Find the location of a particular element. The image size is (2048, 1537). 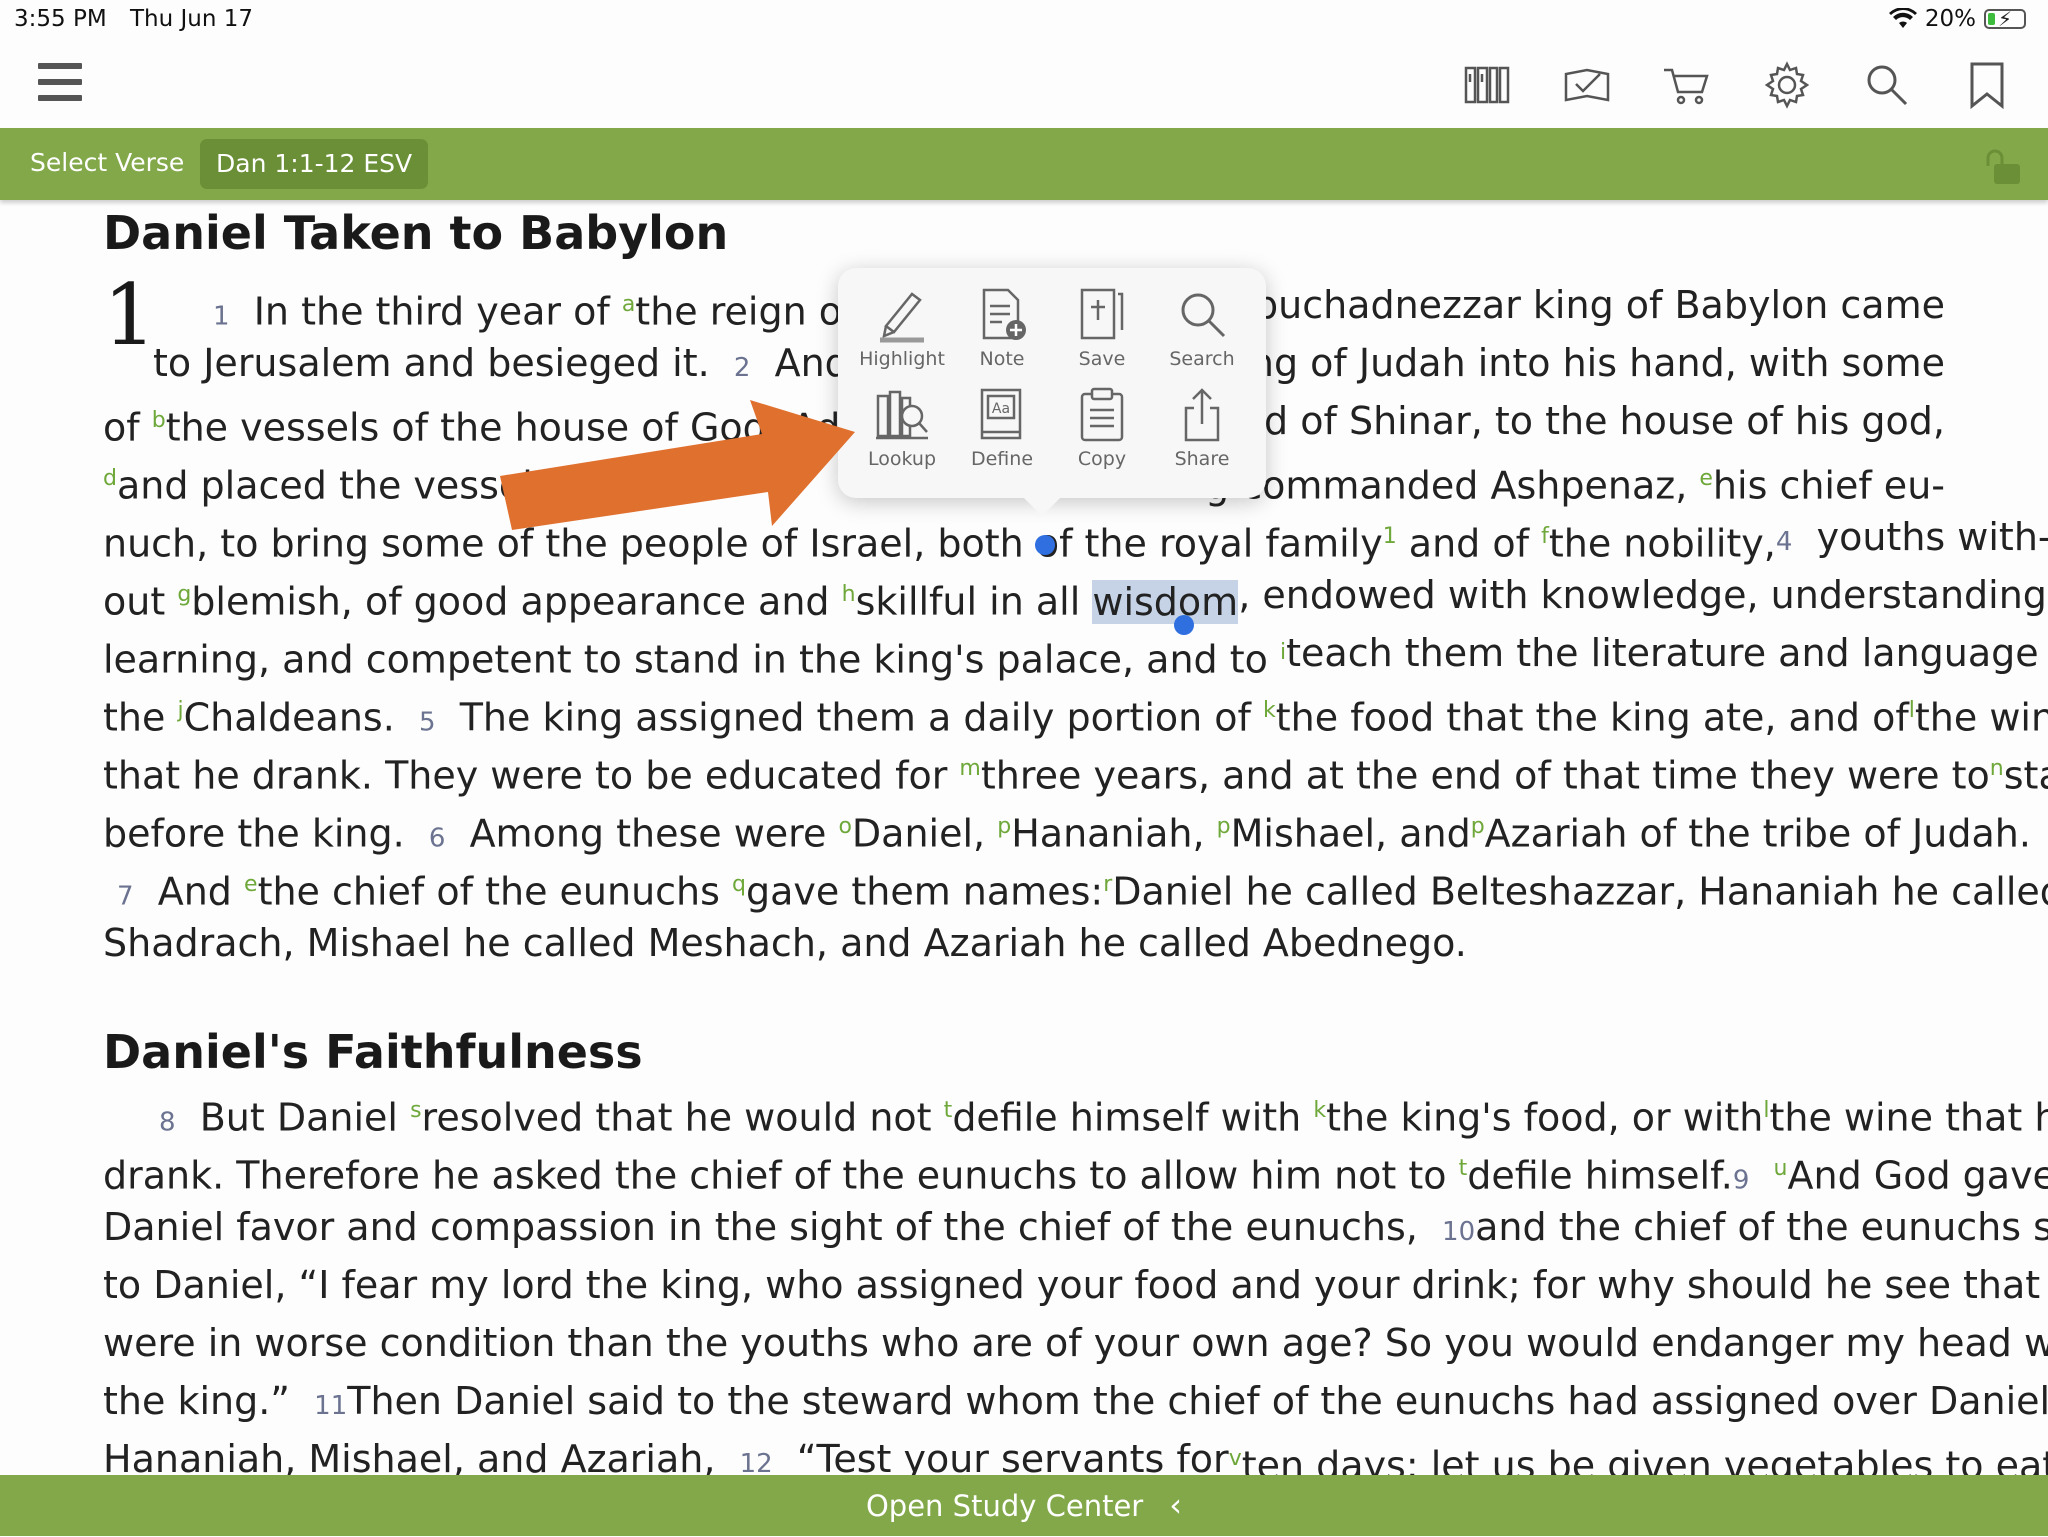

selection-end-handle is located at coordinates (1184, 625).